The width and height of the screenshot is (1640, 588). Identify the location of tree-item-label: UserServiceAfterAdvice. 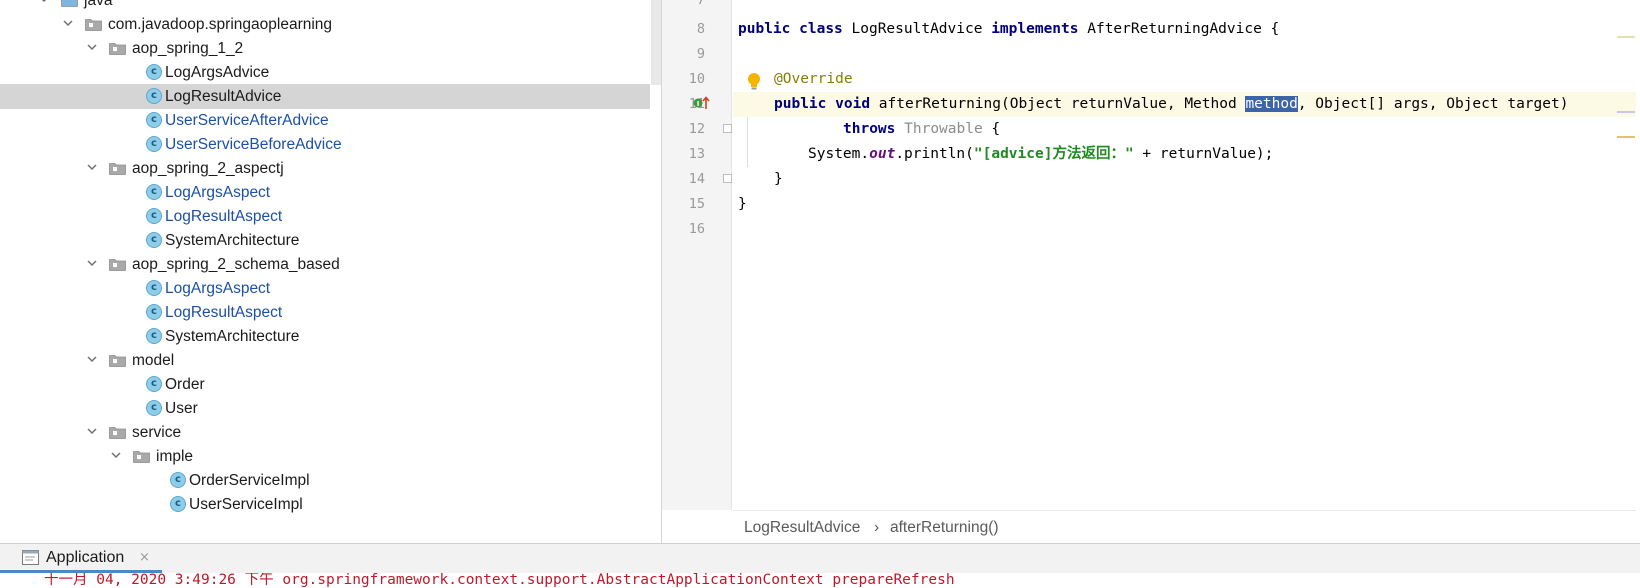
(247, 120).